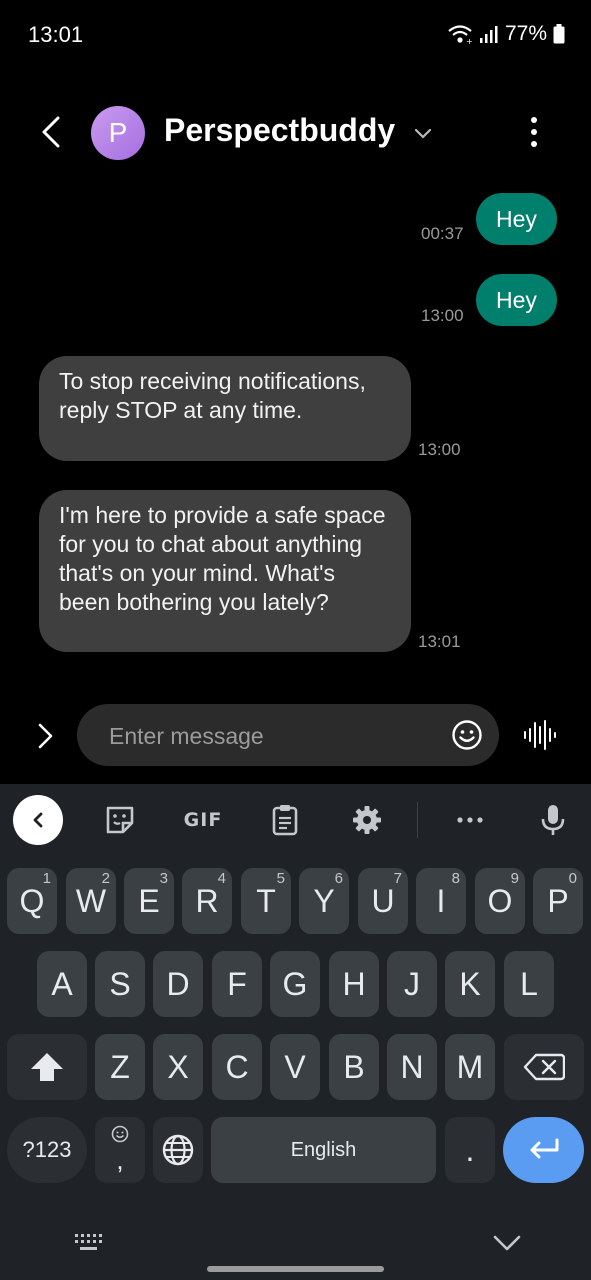 The height and width of the screenshot is (1280, 591). Describe the element at coordinates (178, 1150) in the screenshot. I see `language-key` at that location.